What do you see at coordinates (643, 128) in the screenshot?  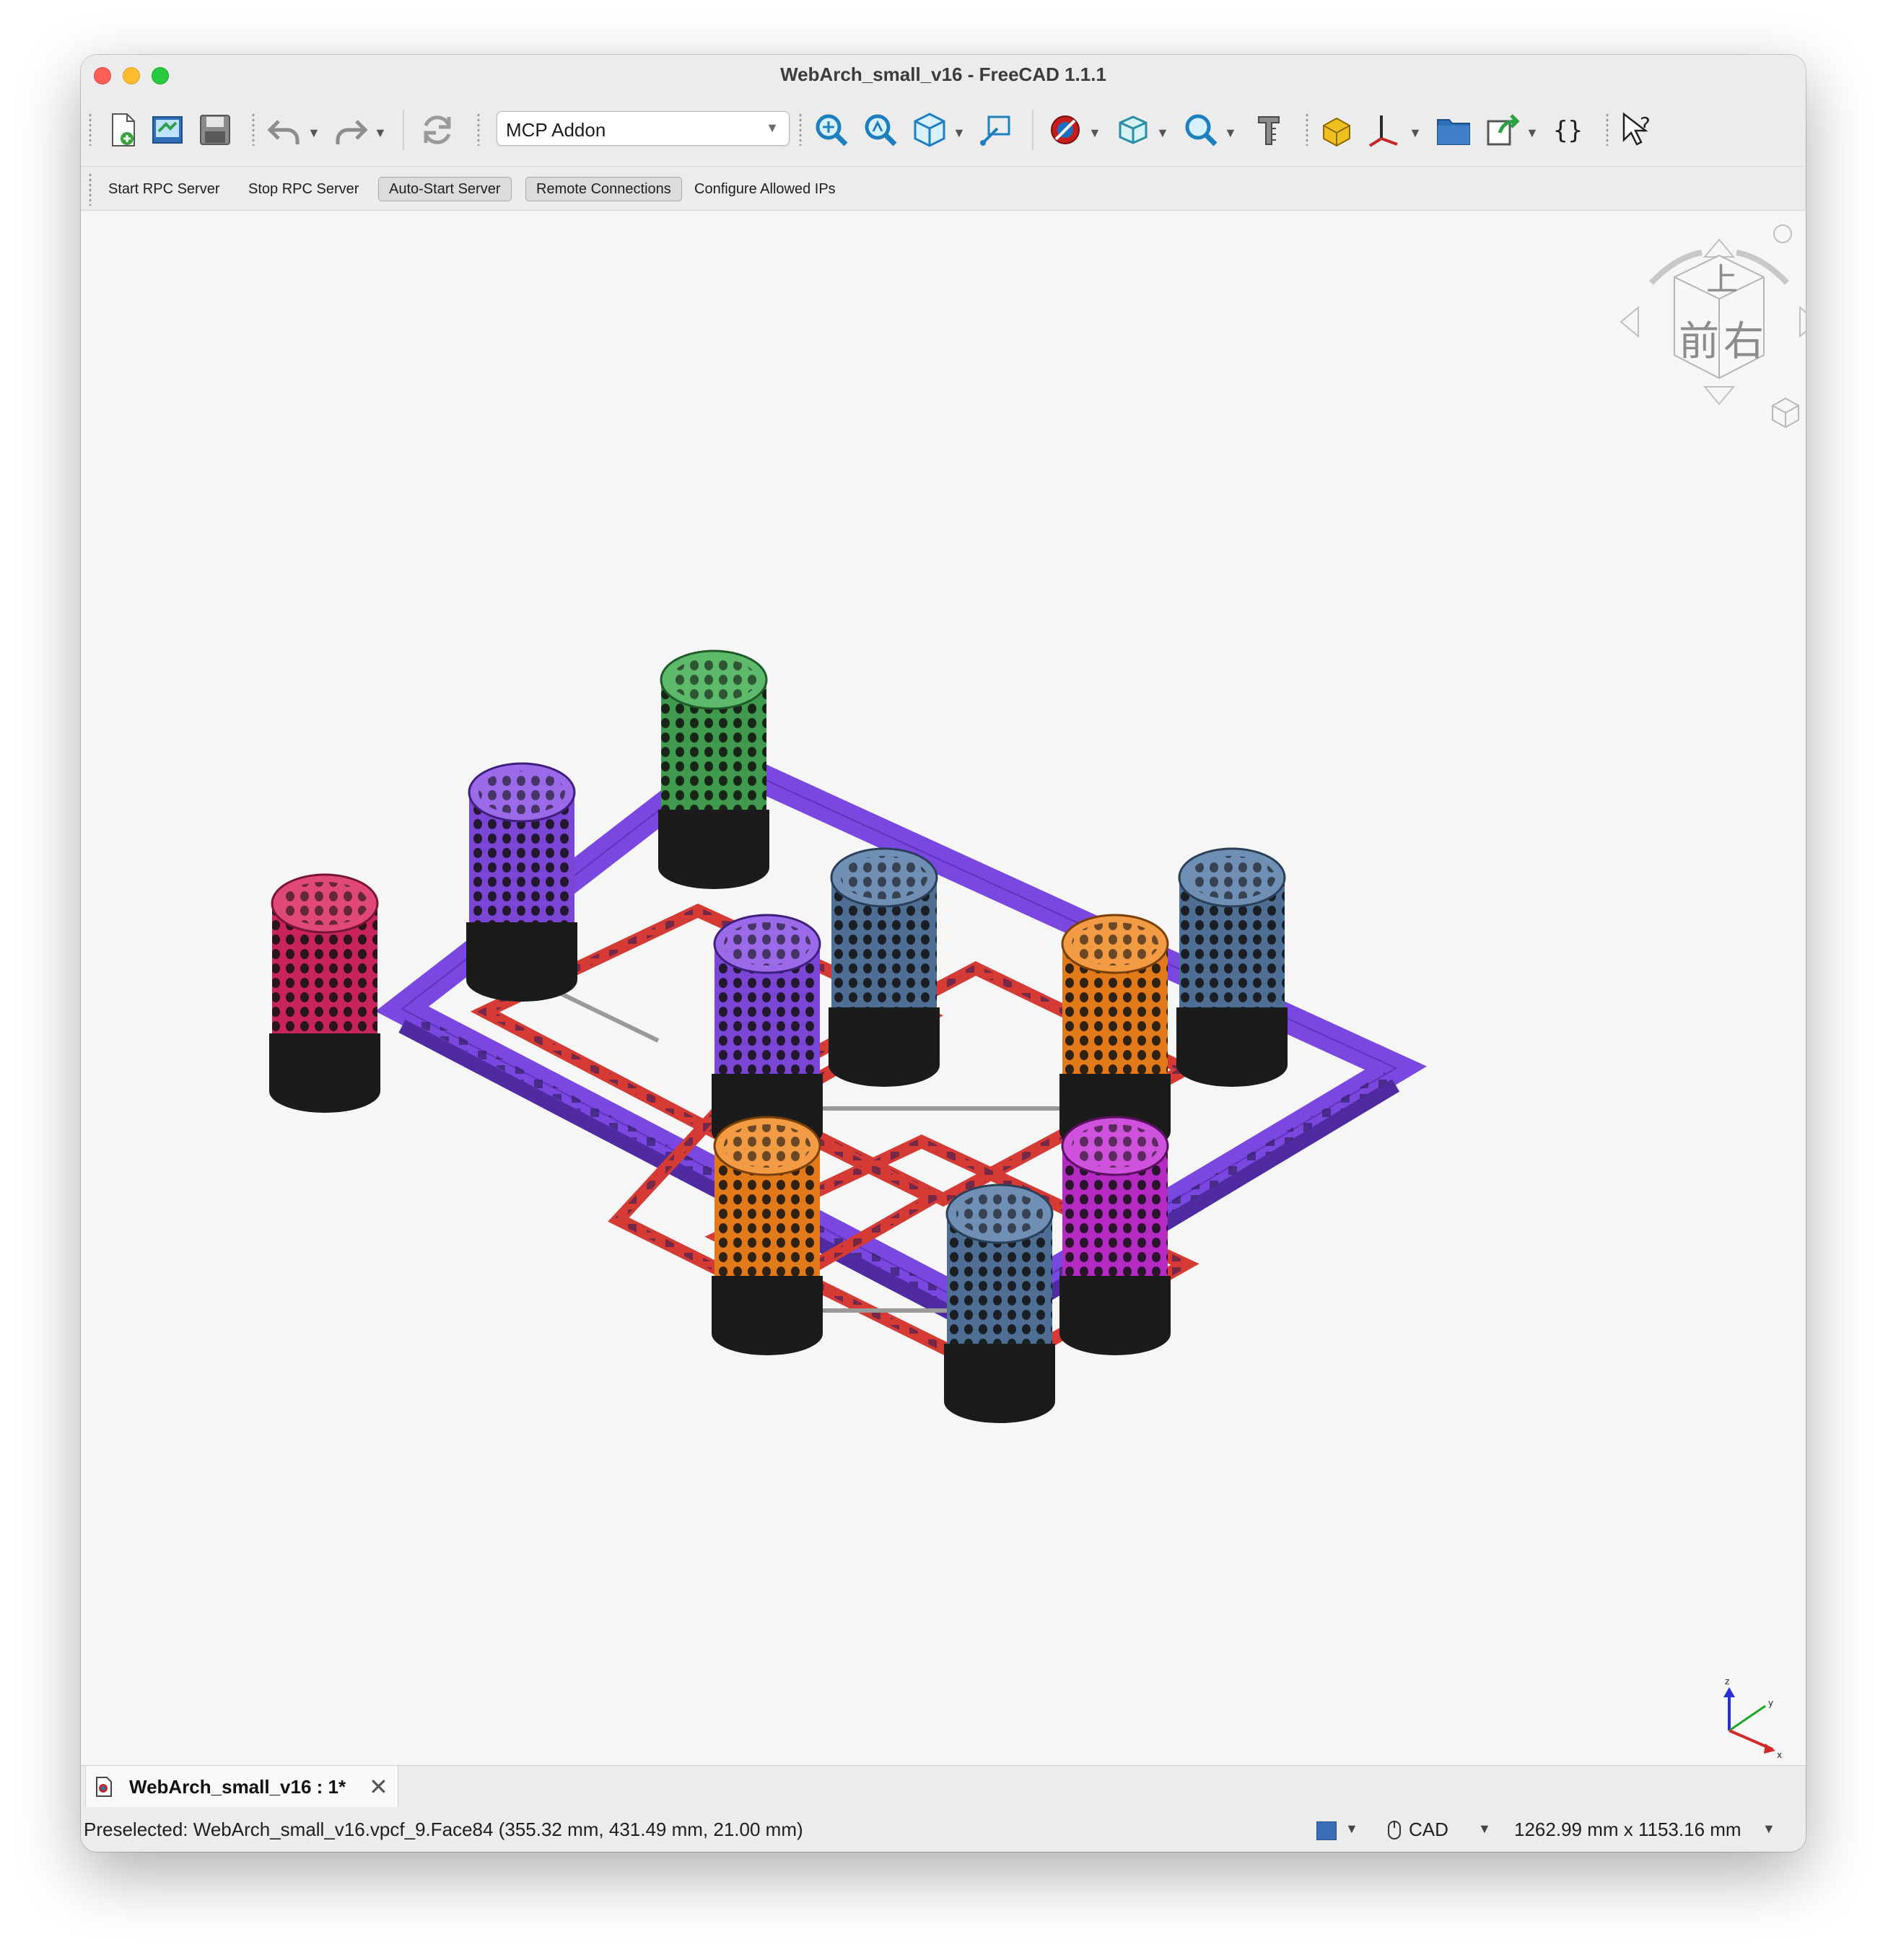 I see `workbench-selector: MCP Addon ▼` at bounding box center [643, 128].